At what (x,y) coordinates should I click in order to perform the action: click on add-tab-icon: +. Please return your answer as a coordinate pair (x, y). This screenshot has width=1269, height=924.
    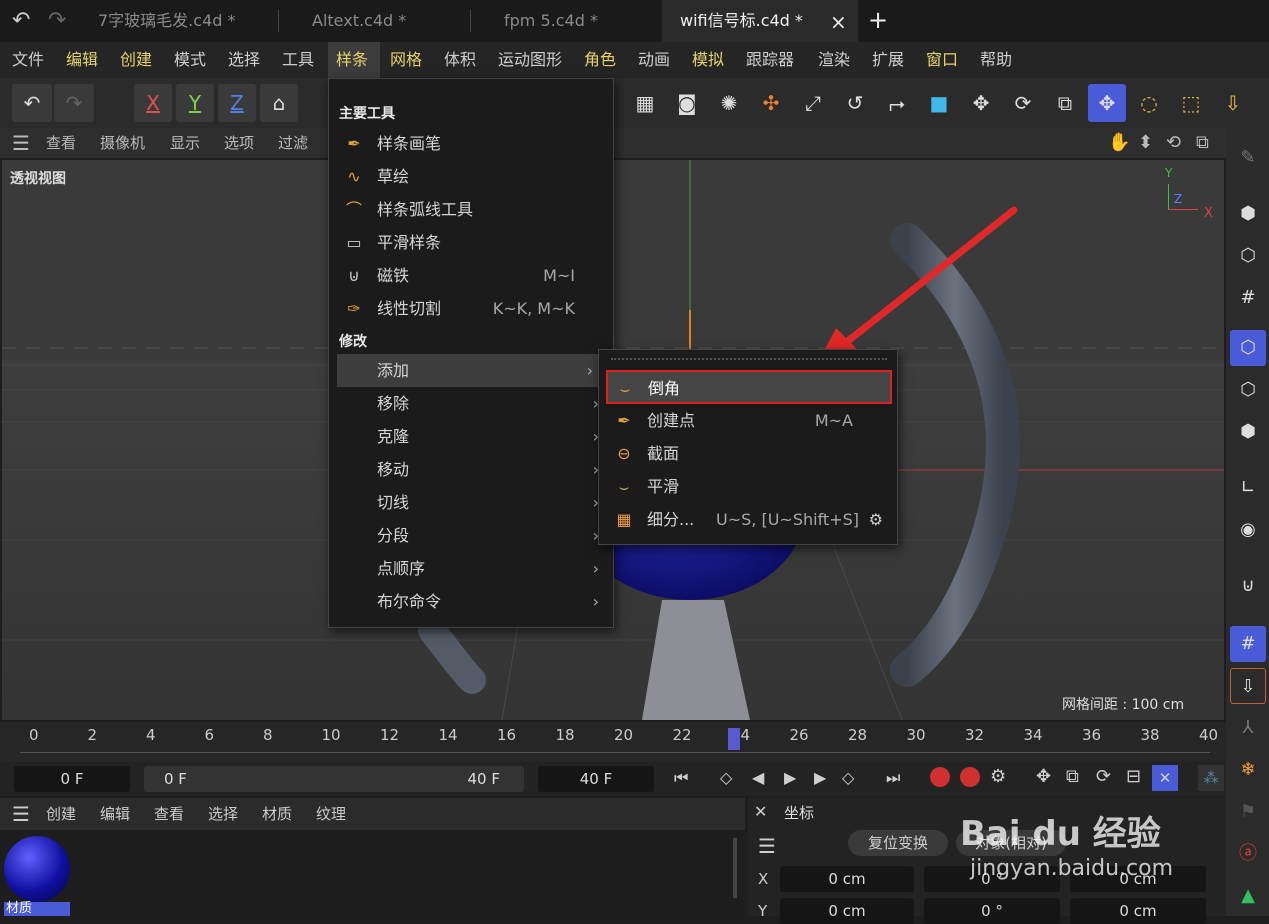
    Looking at the image, I should click on (878, 20).